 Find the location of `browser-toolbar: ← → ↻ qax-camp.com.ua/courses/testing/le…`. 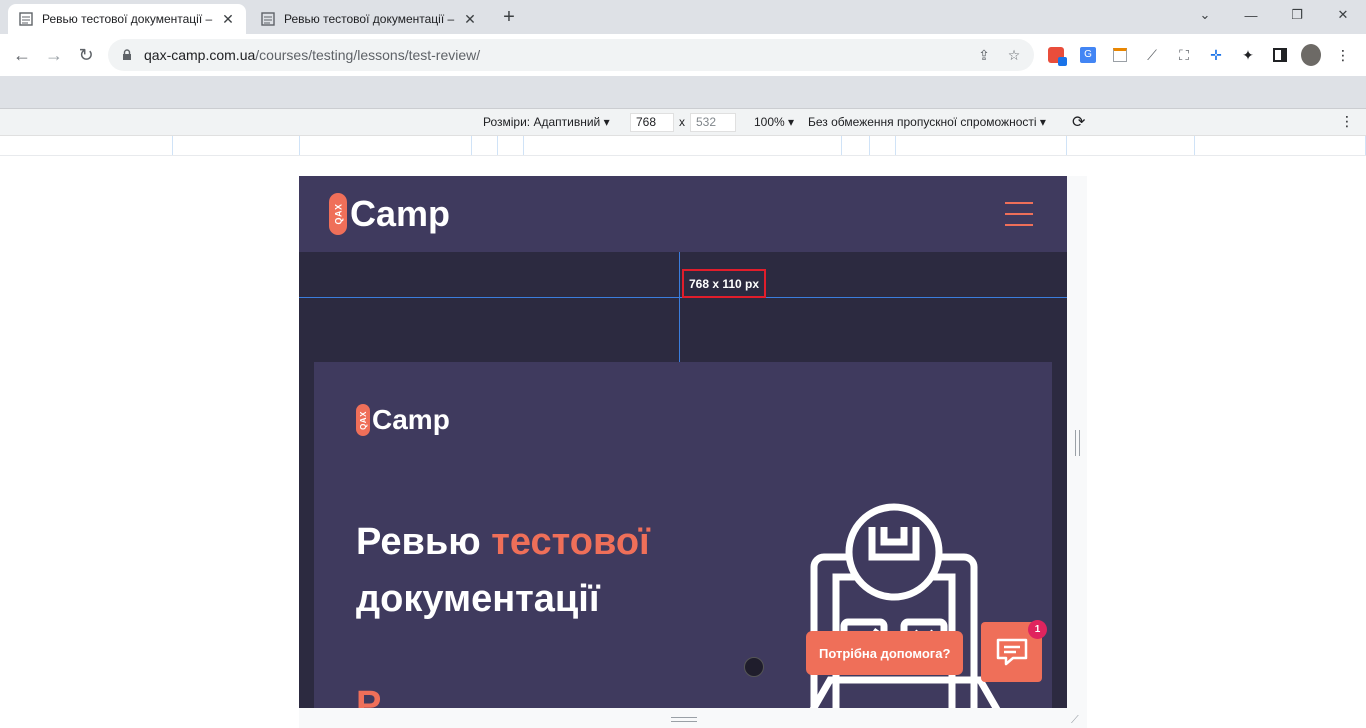

browser-toolbar: ← → ↻ qax-camp.com.ua/courses/testing/le… is located at coordinates (683, 55).